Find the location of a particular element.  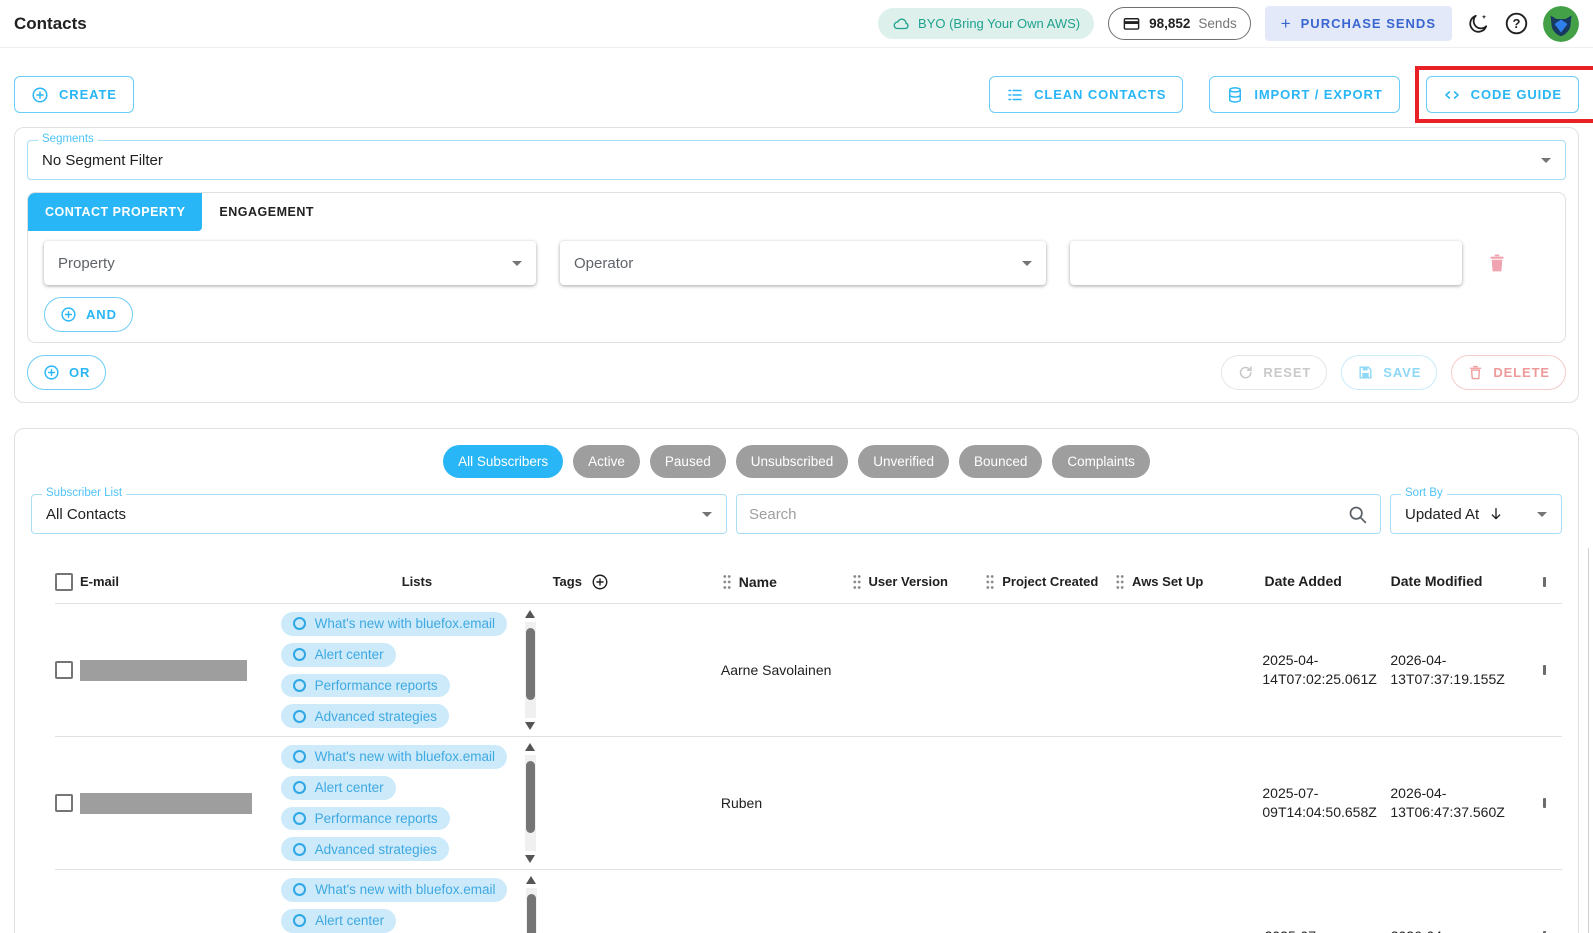

drag-handle-icon is located at coordinates (990, 581).